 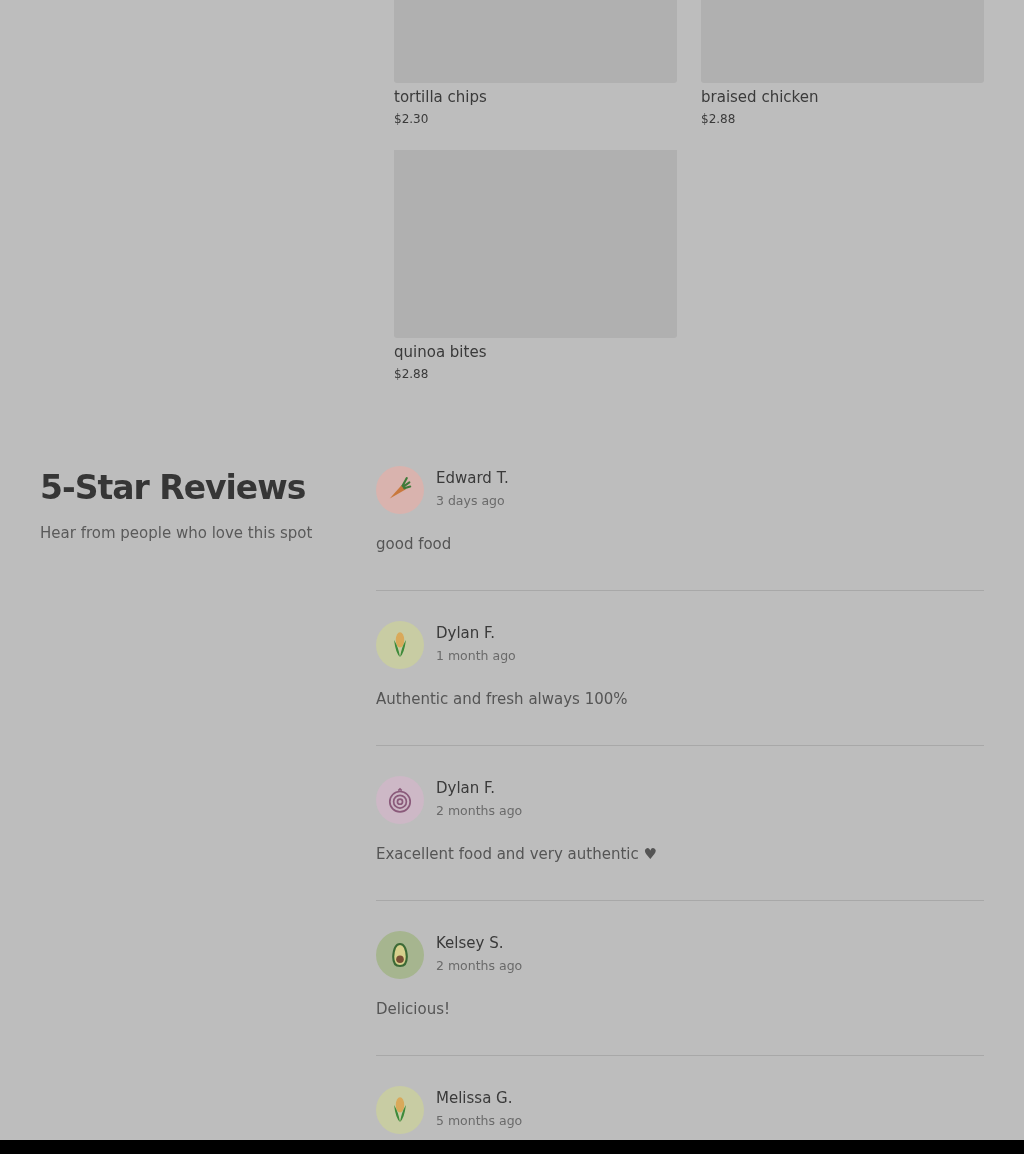 What do you see at coordinates (479, 1121) in the screenshot?
I see `review-time: 5 months ago` at bounding box center [479, 1121].